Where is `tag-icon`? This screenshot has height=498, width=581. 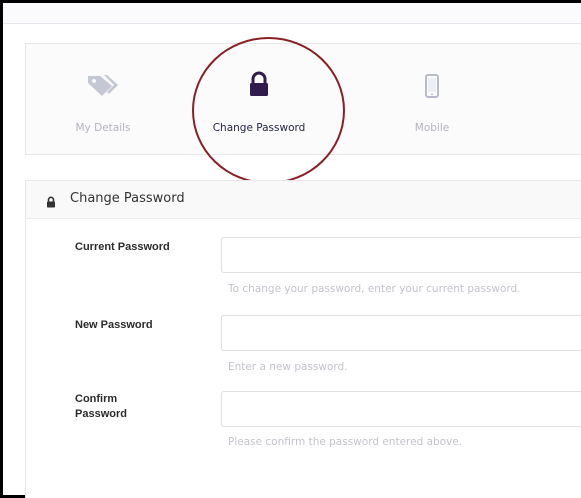
tag-icon is located at coordinates (103, 88).